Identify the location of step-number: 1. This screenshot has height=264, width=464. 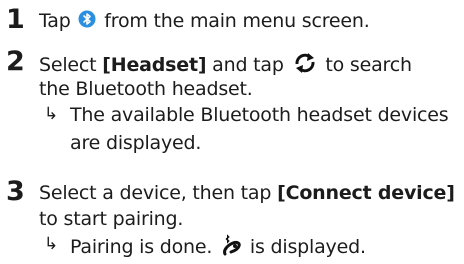
(15, 19).